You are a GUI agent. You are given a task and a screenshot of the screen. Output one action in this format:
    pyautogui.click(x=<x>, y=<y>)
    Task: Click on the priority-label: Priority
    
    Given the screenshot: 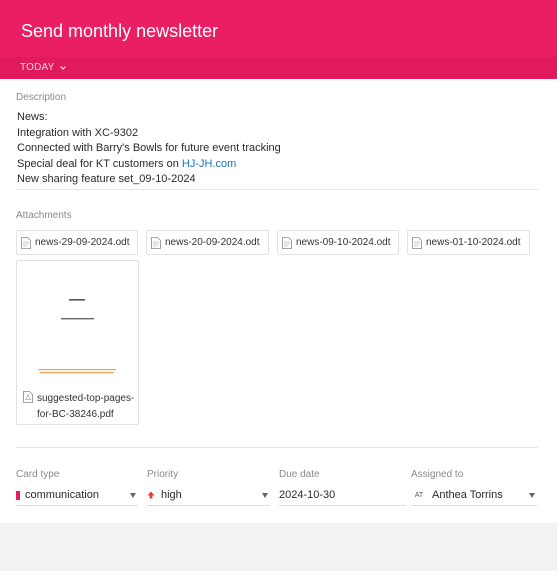 What is the action you would take?
    pyautogui.click(x=163, y=474)
    